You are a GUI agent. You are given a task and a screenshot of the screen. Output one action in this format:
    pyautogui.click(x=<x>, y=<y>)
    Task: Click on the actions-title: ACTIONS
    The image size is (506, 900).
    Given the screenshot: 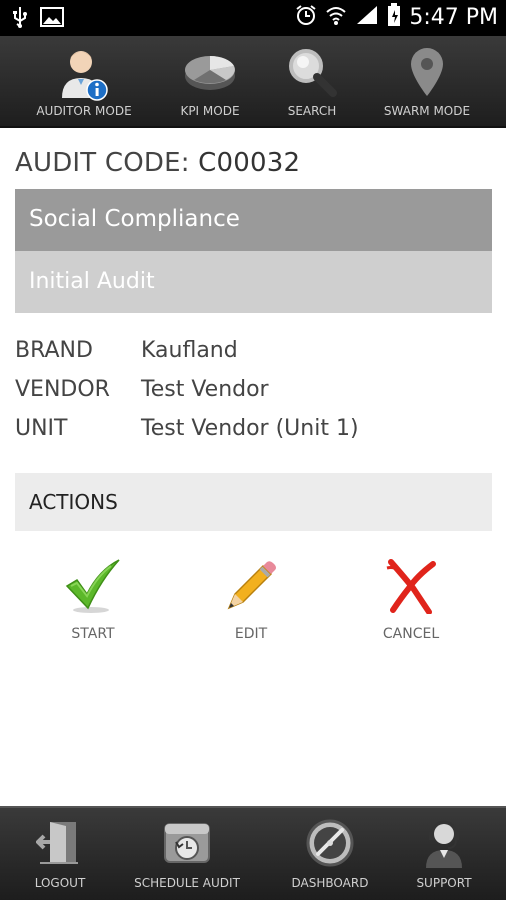 What is the action you would take?
    pyautogui.click(x=73, y=502)
    